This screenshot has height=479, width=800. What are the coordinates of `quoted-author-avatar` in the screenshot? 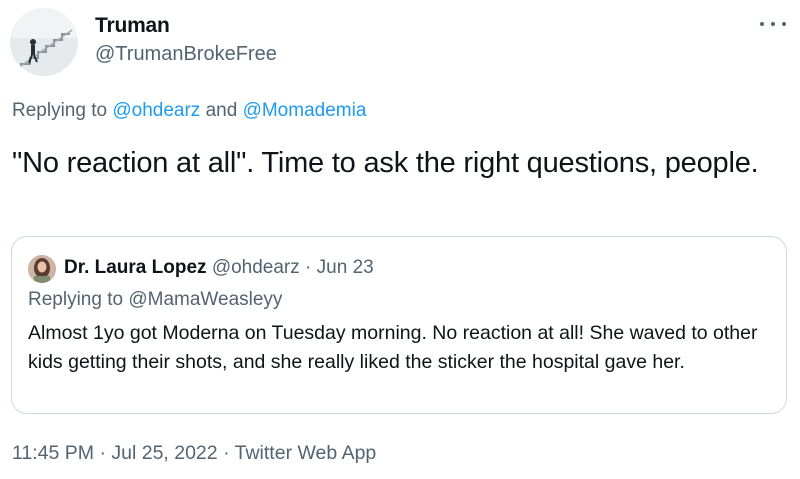 It's located at (42, 269).